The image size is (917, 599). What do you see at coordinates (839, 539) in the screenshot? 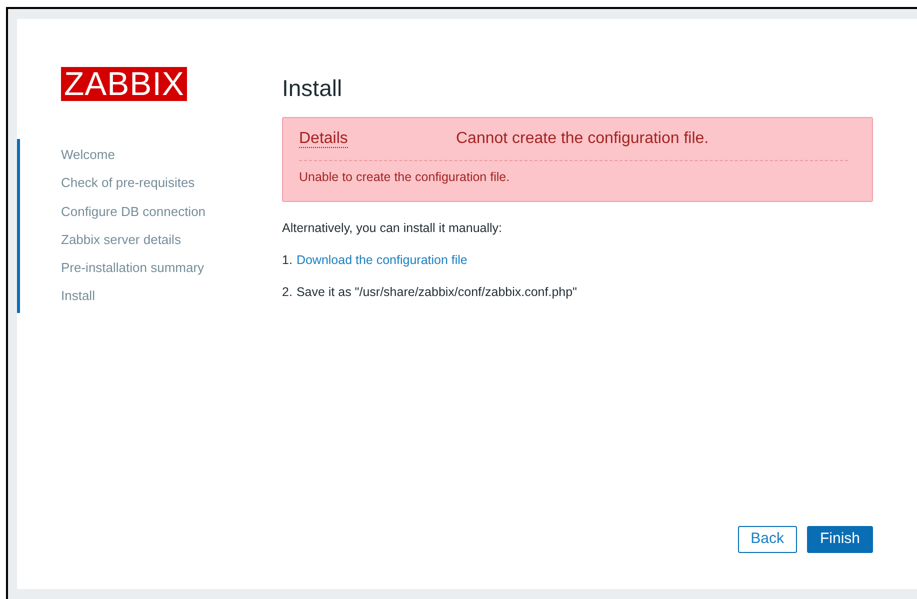
I see `finish-button: Finish` at bounding box center [839, 539].